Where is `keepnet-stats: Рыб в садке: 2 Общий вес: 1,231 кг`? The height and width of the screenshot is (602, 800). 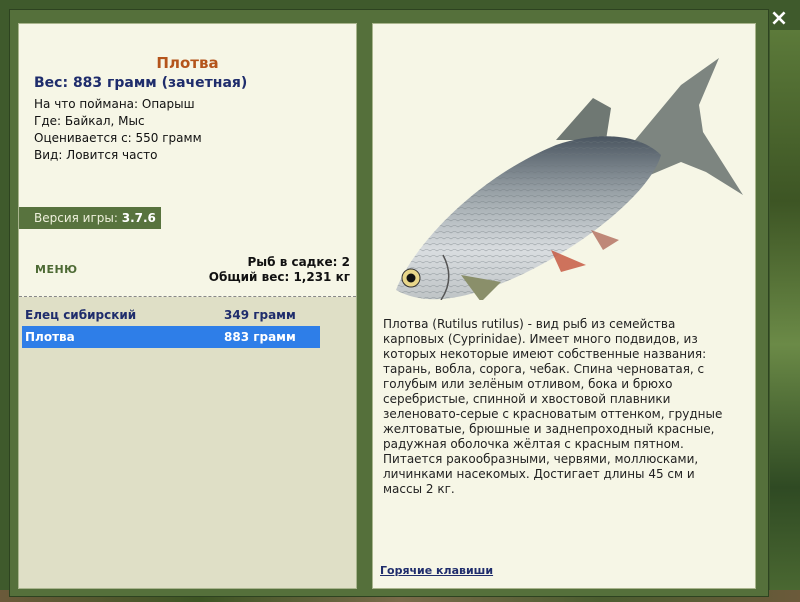
keepnet-stats: Рыб в садке: 2 Общий вес: 1,231 кг is located at coordinates (279, 270).